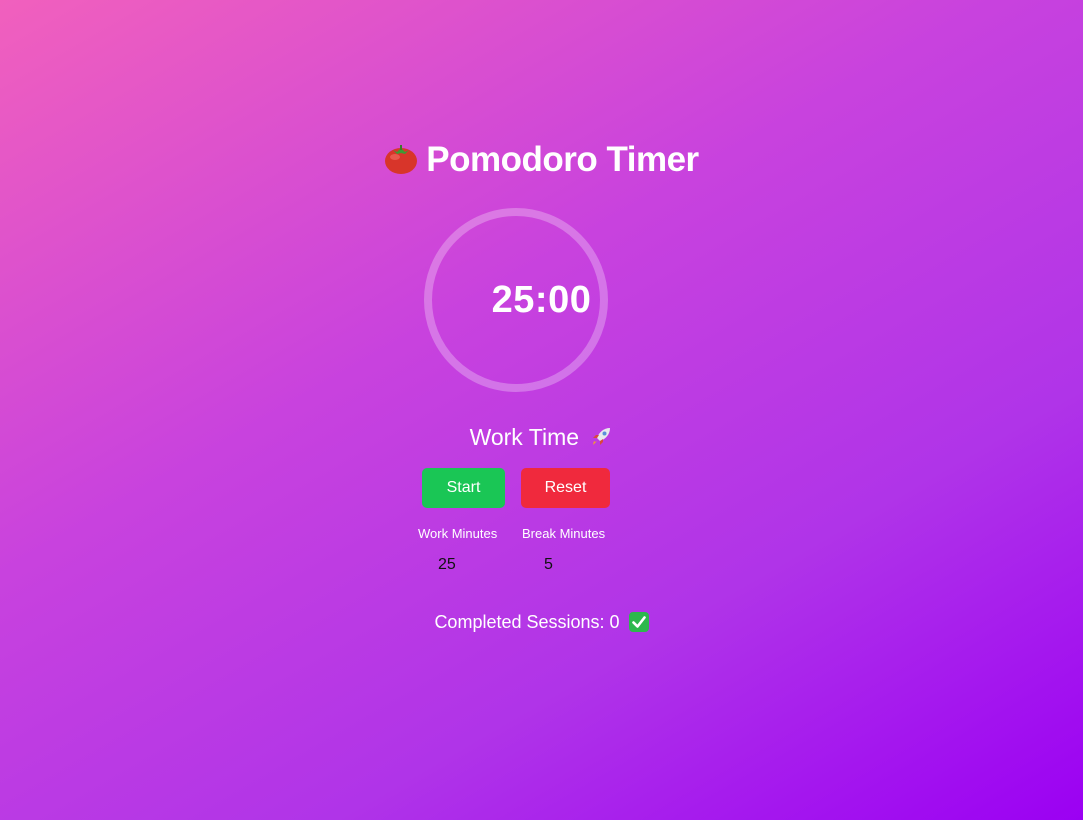 This screenshot has height=820, width=1083. Describe the element at coordinates (541, 300) in the screenshot. I see `timer-display: 25:00` at that location.